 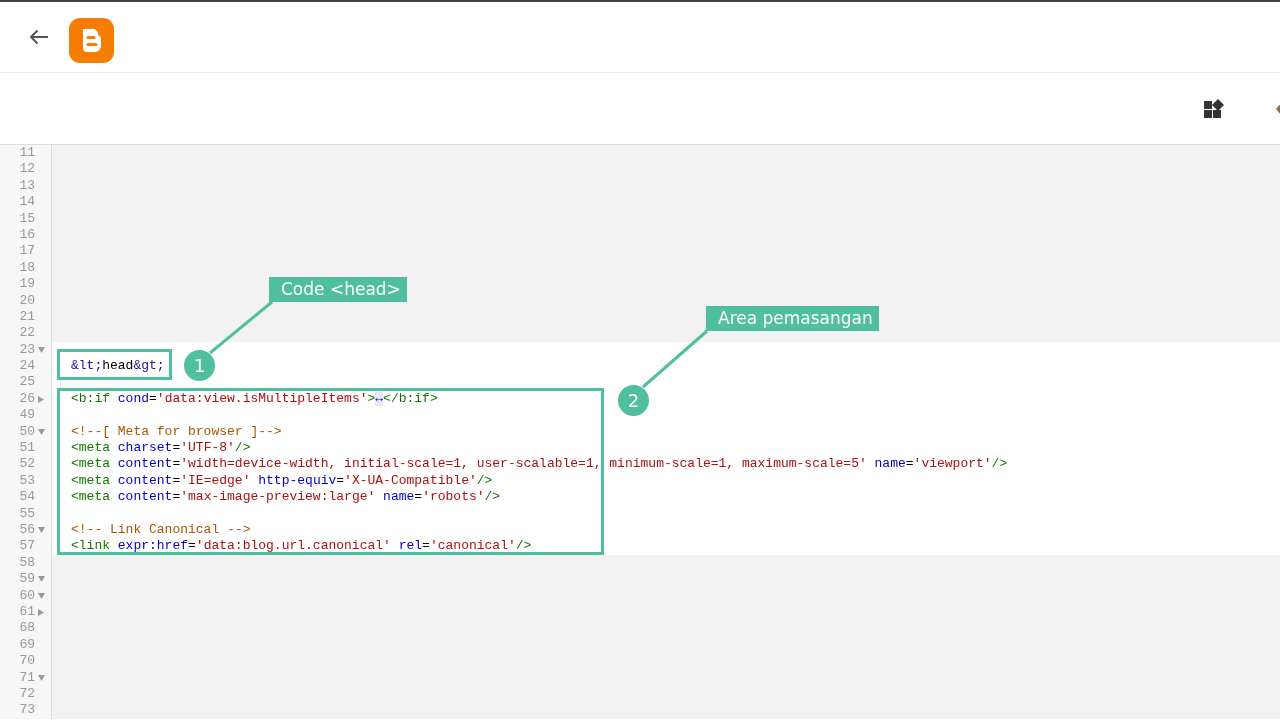 I want to click on line-number: 11, so click(x=27, y=153).